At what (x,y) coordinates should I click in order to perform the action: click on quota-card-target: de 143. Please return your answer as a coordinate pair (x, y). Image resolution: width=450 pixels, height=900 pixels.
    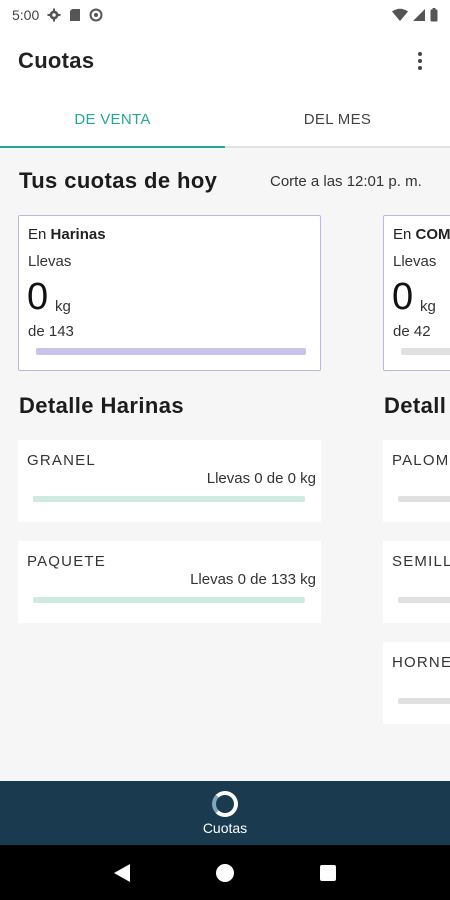
    Looking at the image, I should click on (51, 331).